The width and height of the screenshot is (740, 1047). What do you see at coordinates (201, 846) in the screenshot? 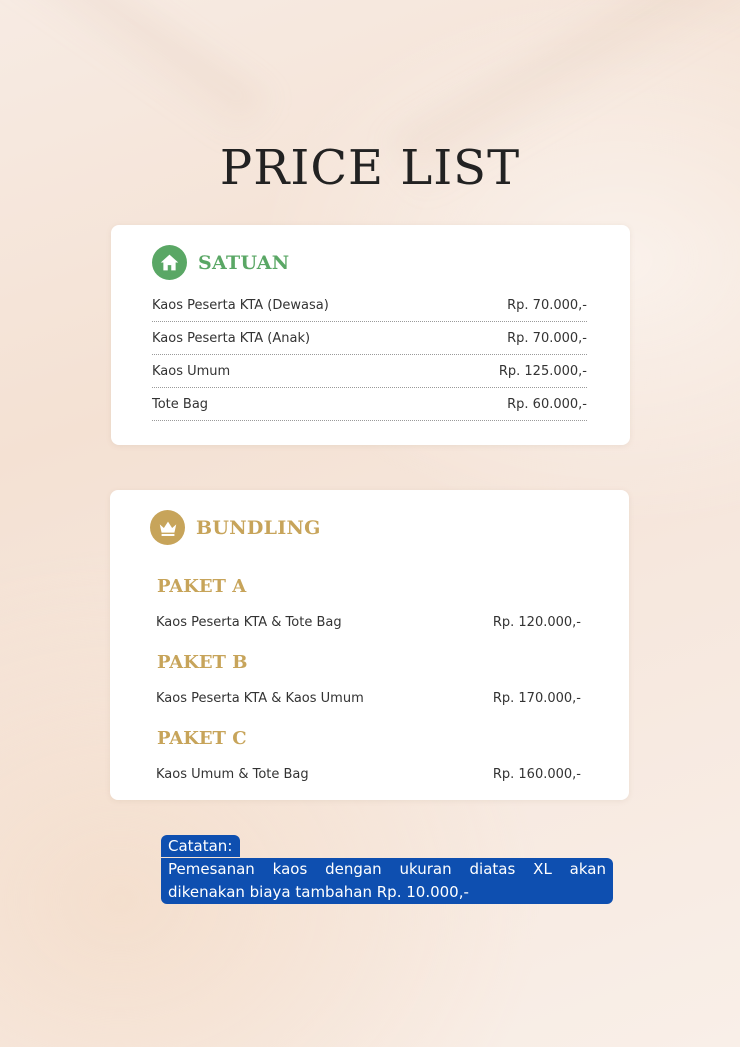
I see `note-label: Catatan:` at bounding box center [201, 846].